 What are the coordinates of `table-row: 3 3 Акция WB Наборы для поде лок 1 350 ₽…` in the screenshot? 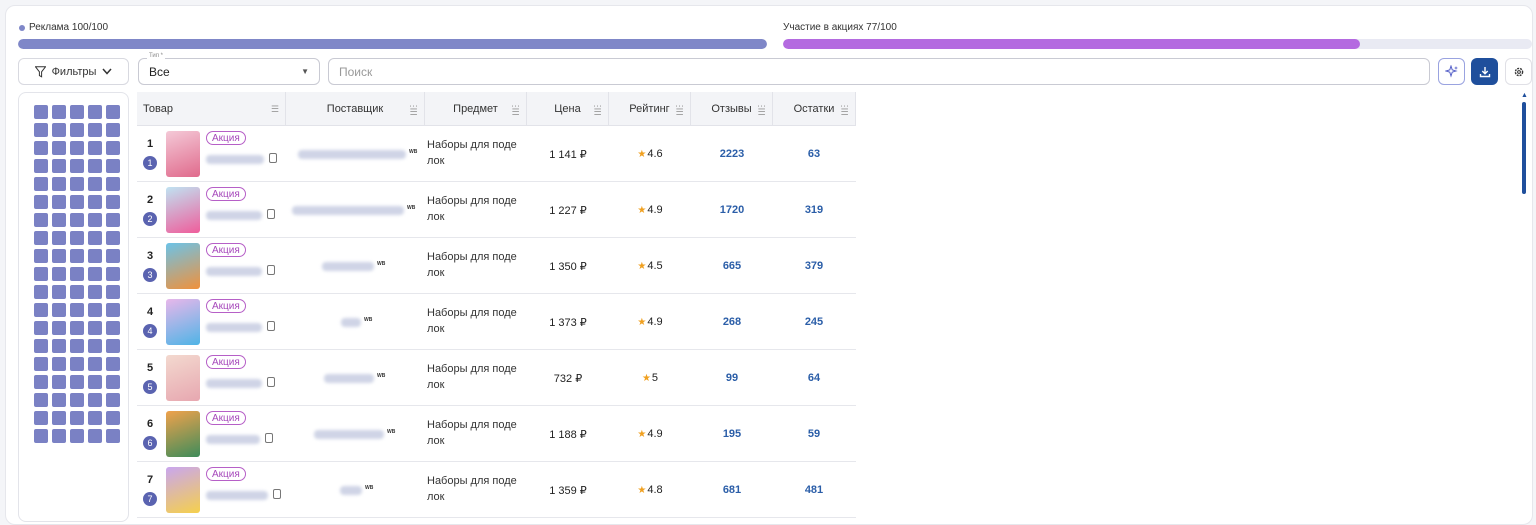 It's located at (496, 266).